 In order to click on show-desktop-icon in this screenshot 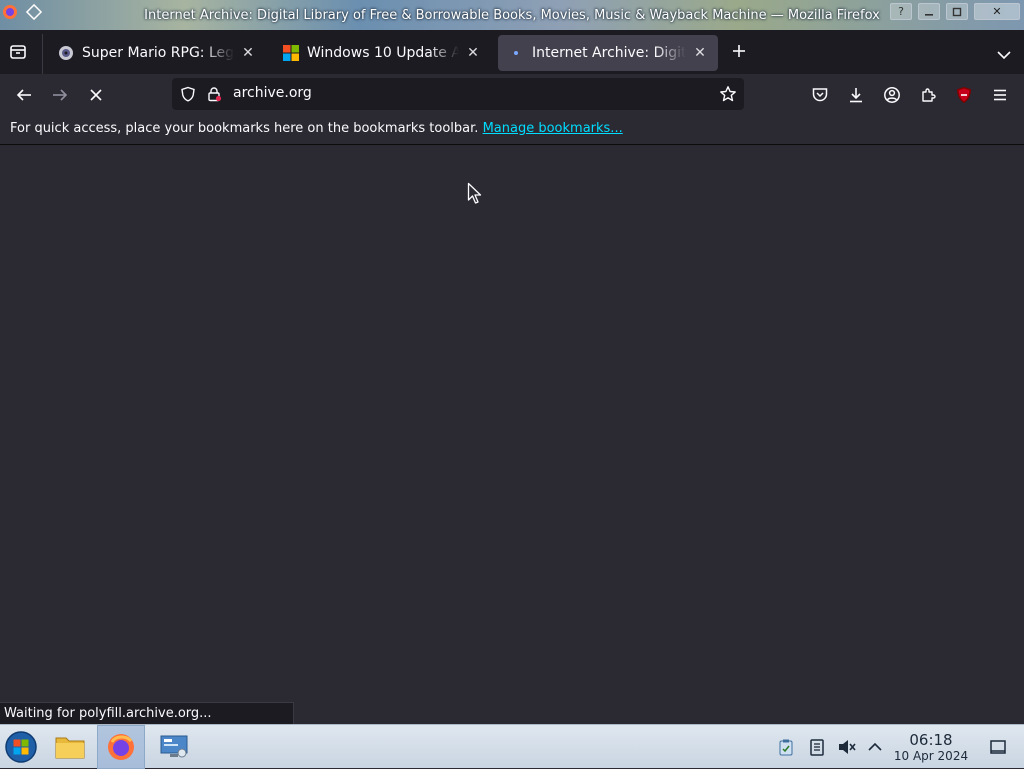, I will do `click(998, 747)`.